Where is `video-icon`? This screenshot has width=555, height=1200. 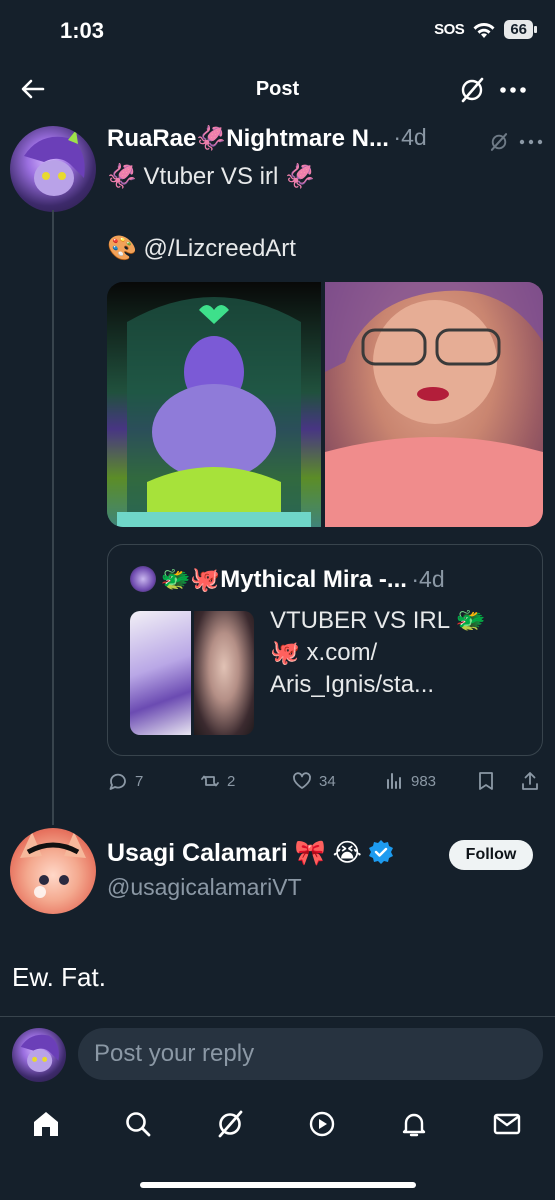
video-icon is located at coordinates (322, 1124).